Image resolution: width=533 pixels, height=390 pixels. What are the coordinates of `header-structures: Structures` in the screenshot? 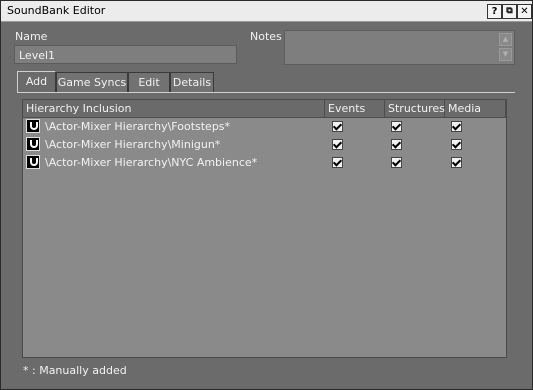 It's located at (415, 108).